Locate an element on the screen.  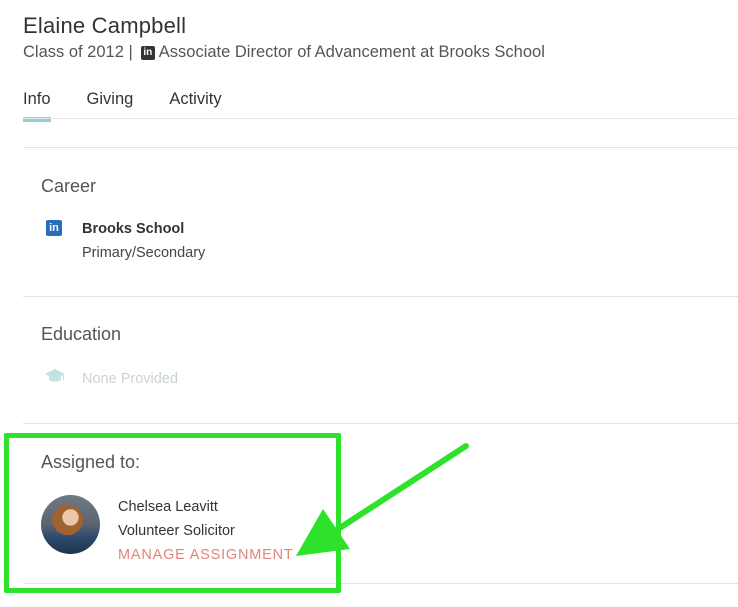
graduation-cap-icon is located at coordinates (55, 375).